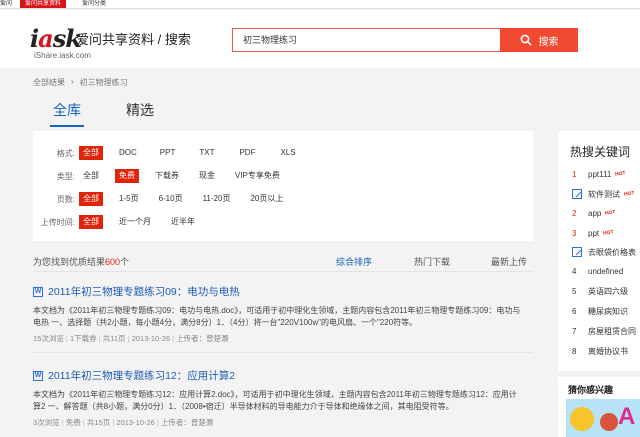  I want to click on topnav-link-iask: 爱问, so click(6, 4).